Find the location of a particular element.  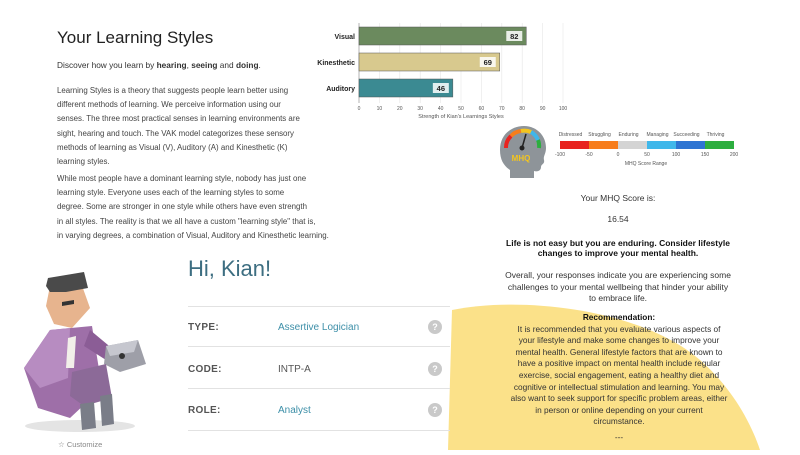

chart-x-tick-label: 90 is located at coordinates (543, 109).